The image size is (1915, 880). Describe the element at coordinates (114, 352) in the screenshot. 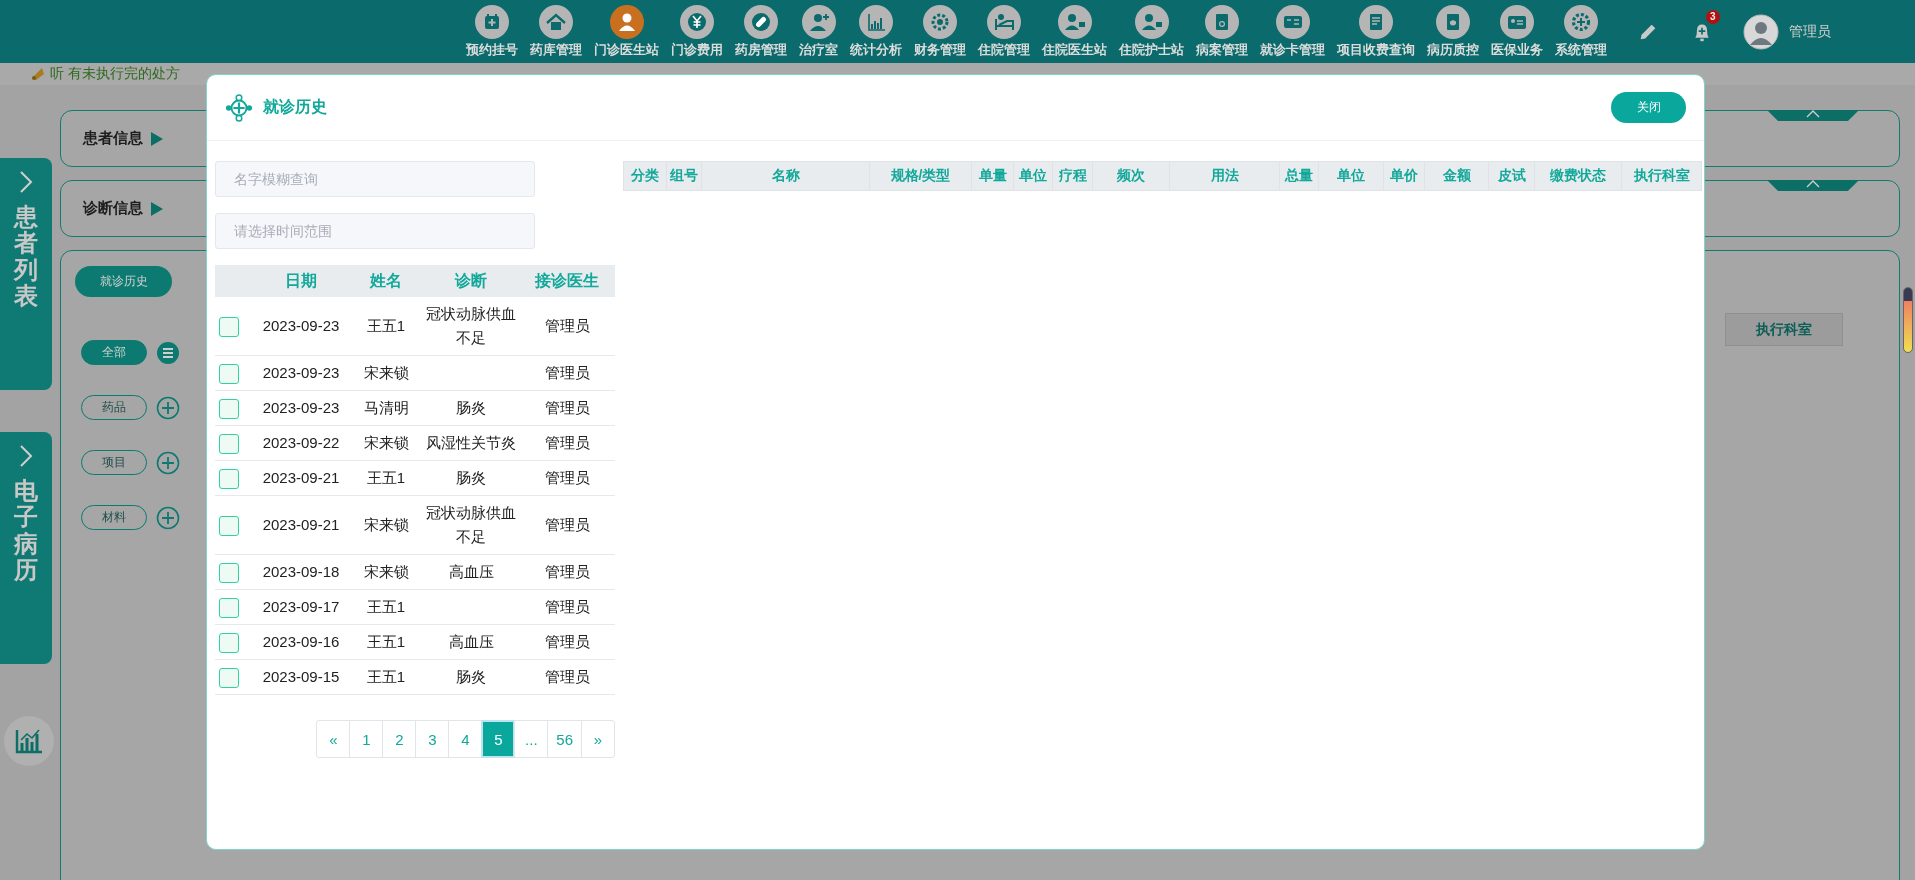

I see `filter-pill: 全部` at that location.